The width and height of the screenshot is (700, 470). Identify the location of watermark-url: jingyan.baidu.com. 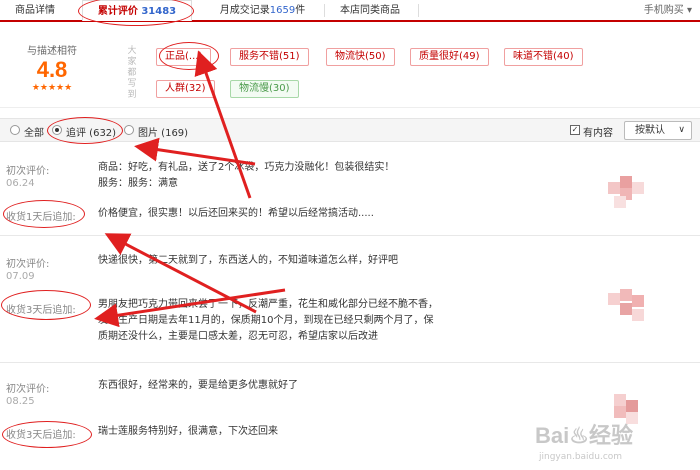
(581, 457).